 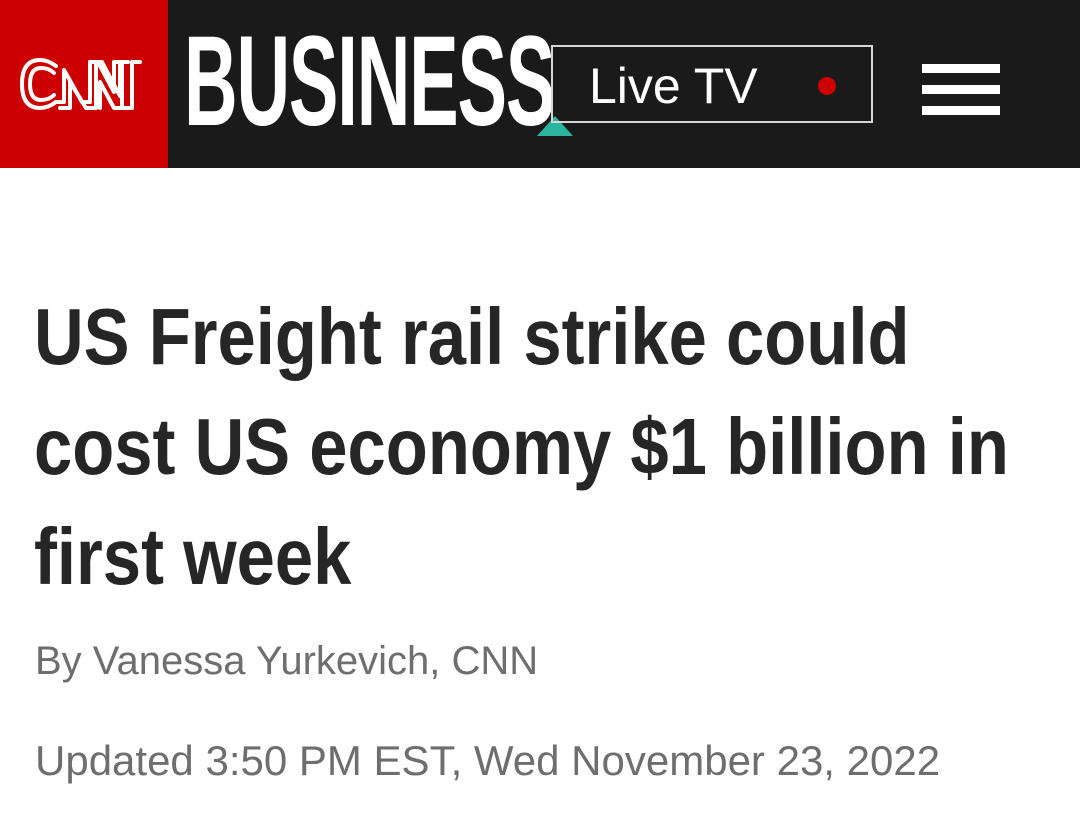 I want to click on hamburger-menu-icon, so click(x=961, y=90).